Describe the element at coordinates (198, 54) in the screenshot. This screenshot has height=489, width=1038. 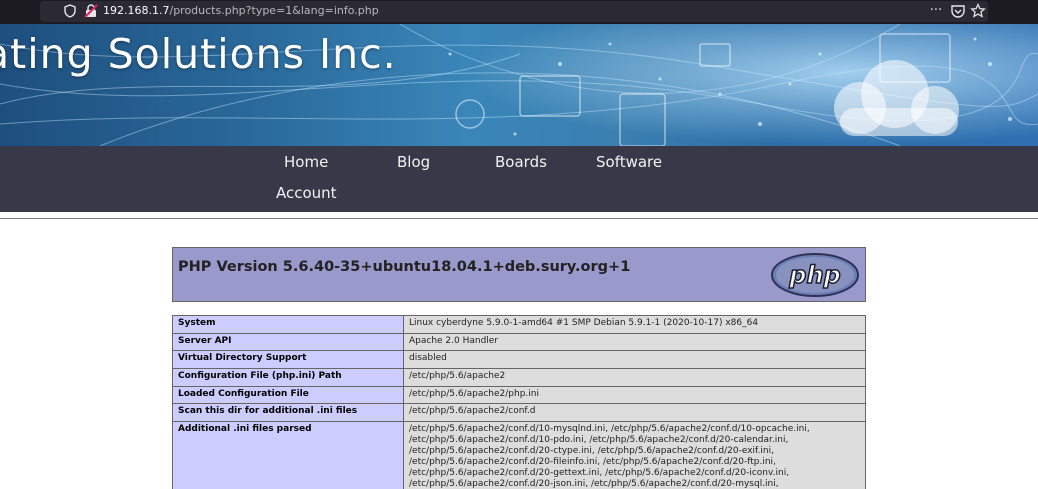
I see `site-title: ating Solutions Inc.` at that location.